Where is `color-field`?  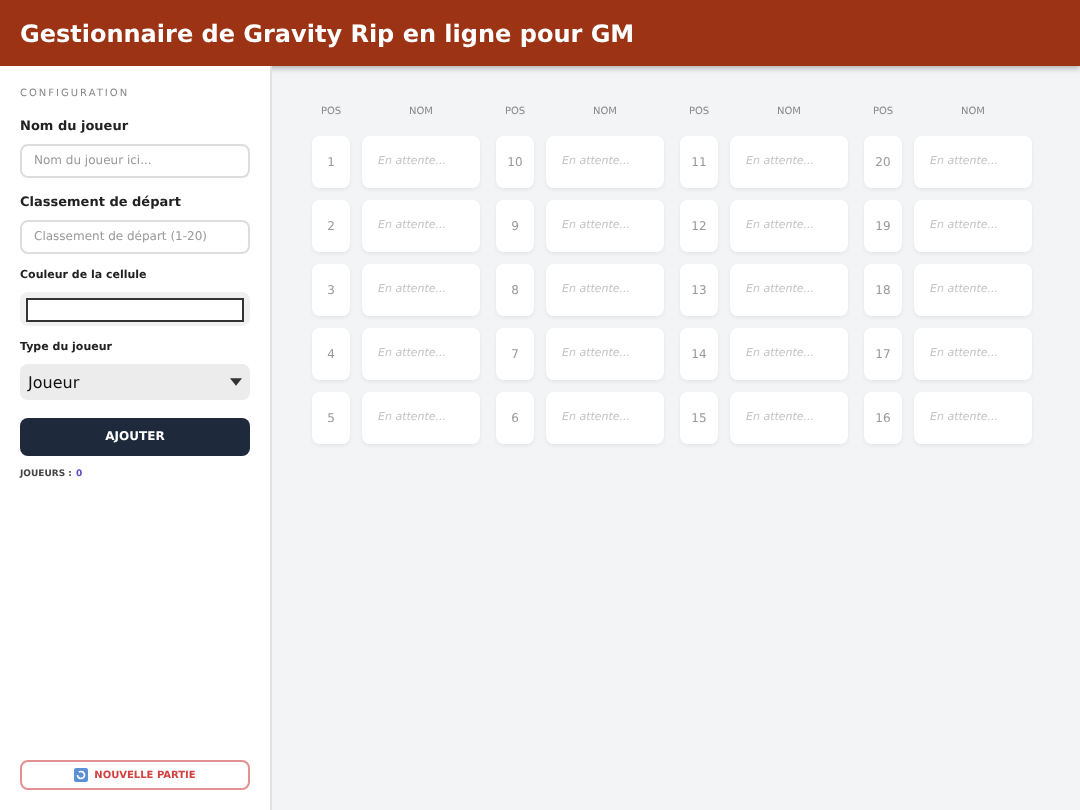 color-field is located at coordinates (135, 309).